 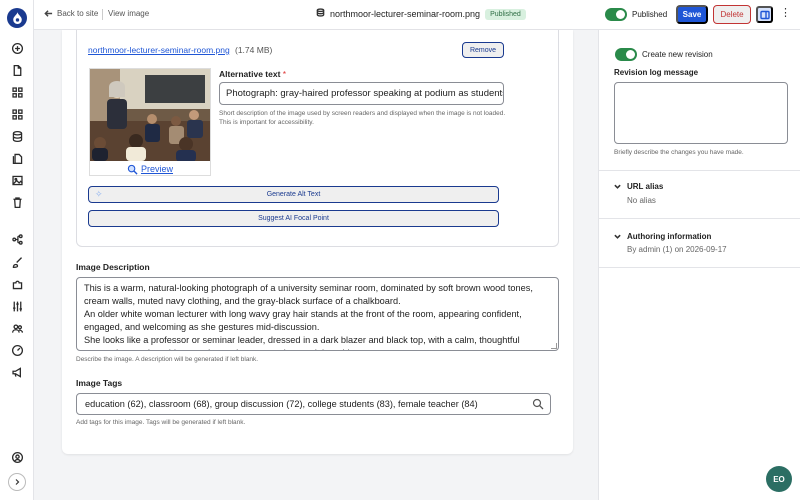 I want to click on authoring-info-value: By admin (1) on 2026-09-17, so click(x=677, y=249).